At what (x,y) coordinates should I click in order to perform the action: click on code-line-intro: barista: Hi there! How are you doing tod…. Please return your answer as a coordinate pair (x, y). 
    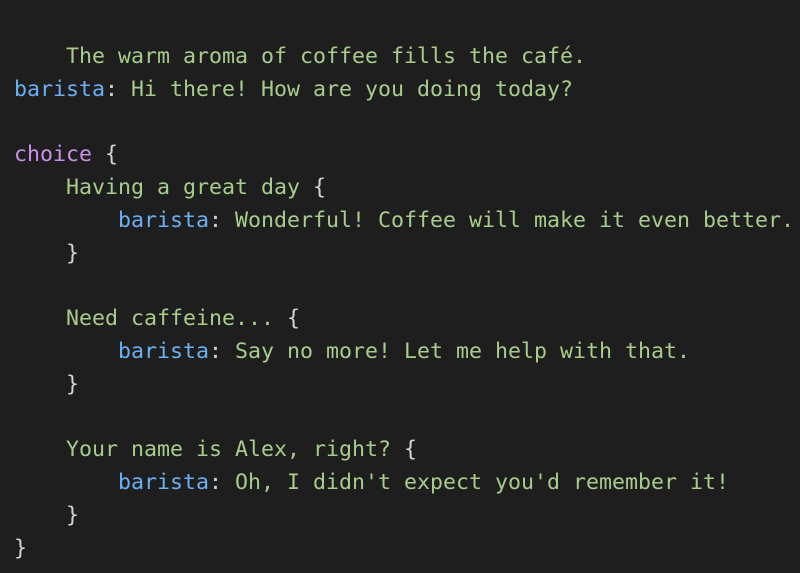
    Looking at the image, I should click on (407, 90).